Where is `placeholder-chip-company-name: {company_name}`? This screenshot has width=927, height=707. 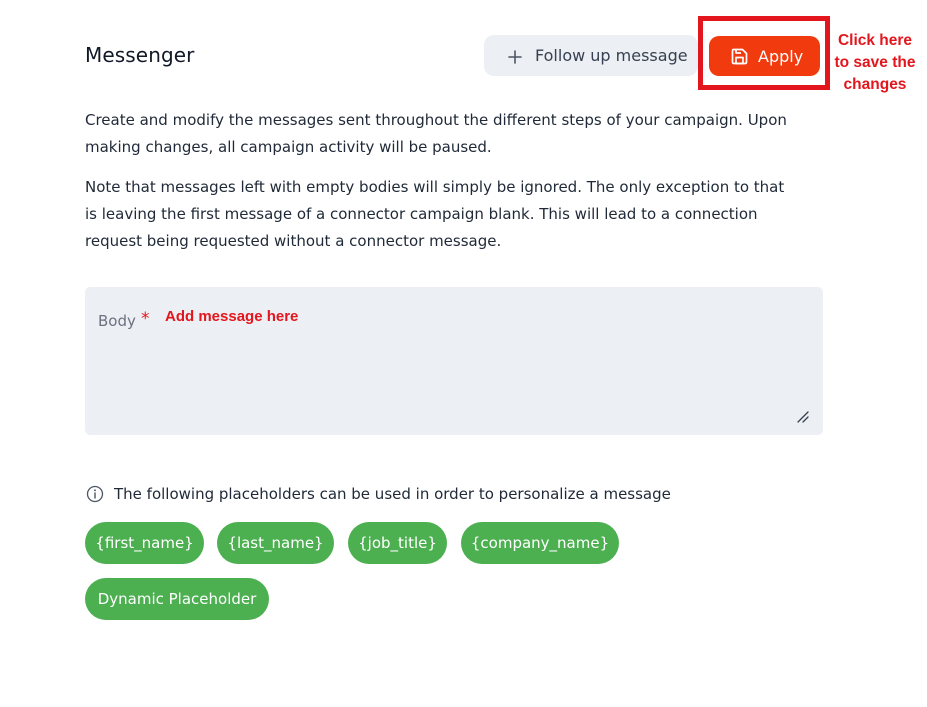 placeholder-chip-company-name: {company_name} is located at coordinates (540, 543).